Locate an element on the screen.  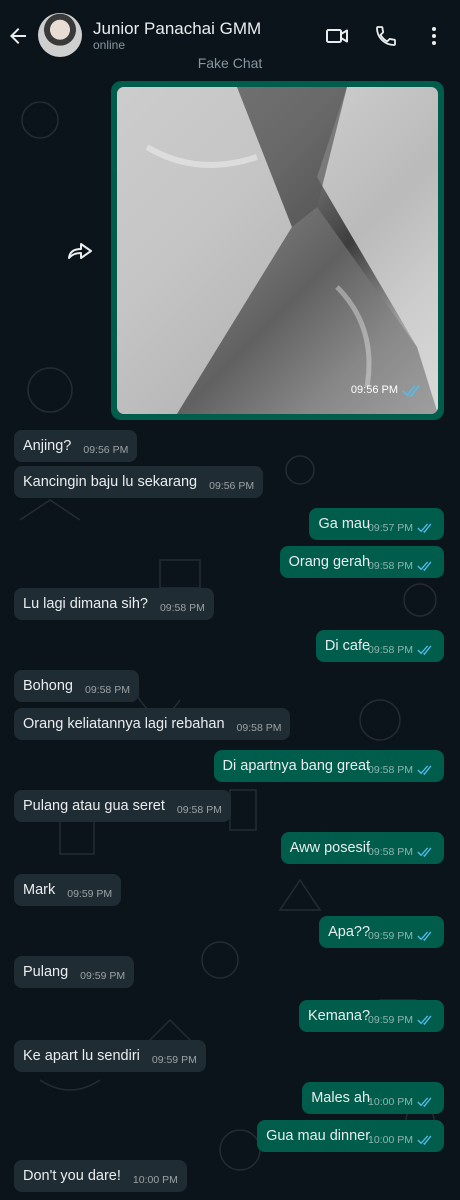
outgoing-message: Gua mau dinner 10:00 PM is located at coordinates (350, 1136).